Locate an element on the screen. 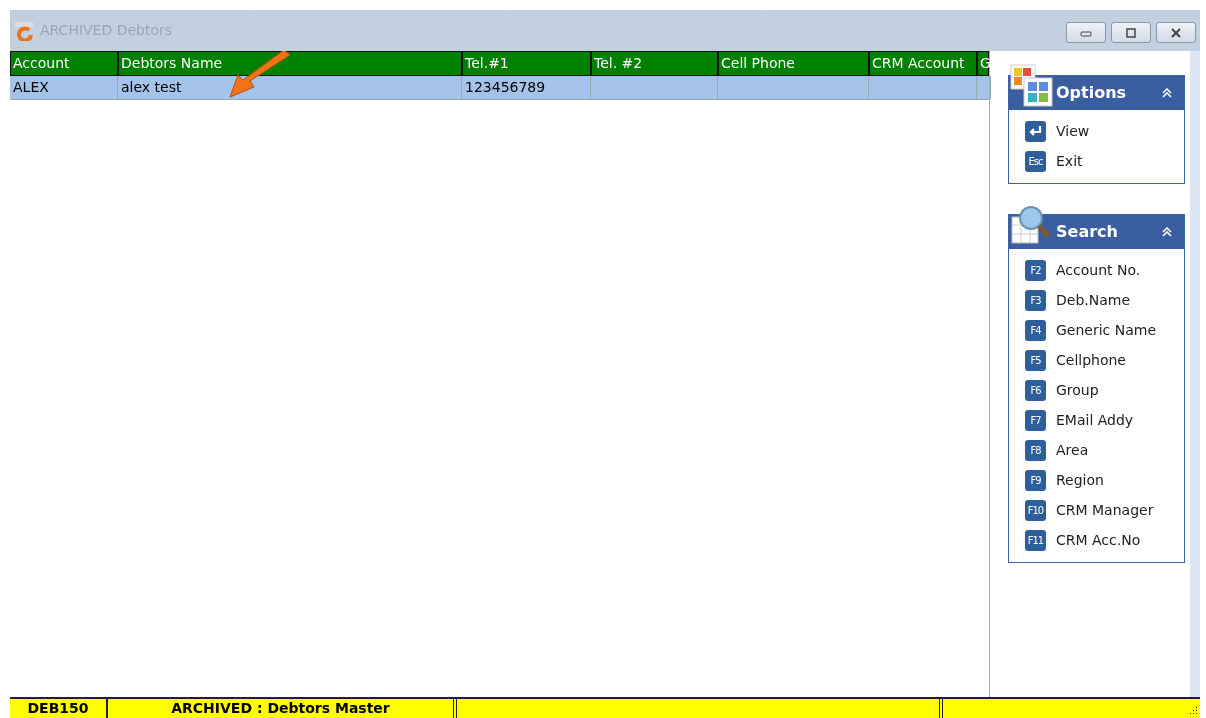 The width and height of the screenshot is (1206, 718). table-row: ALEX alex test 123456789 is located at coordinates (499, 88).